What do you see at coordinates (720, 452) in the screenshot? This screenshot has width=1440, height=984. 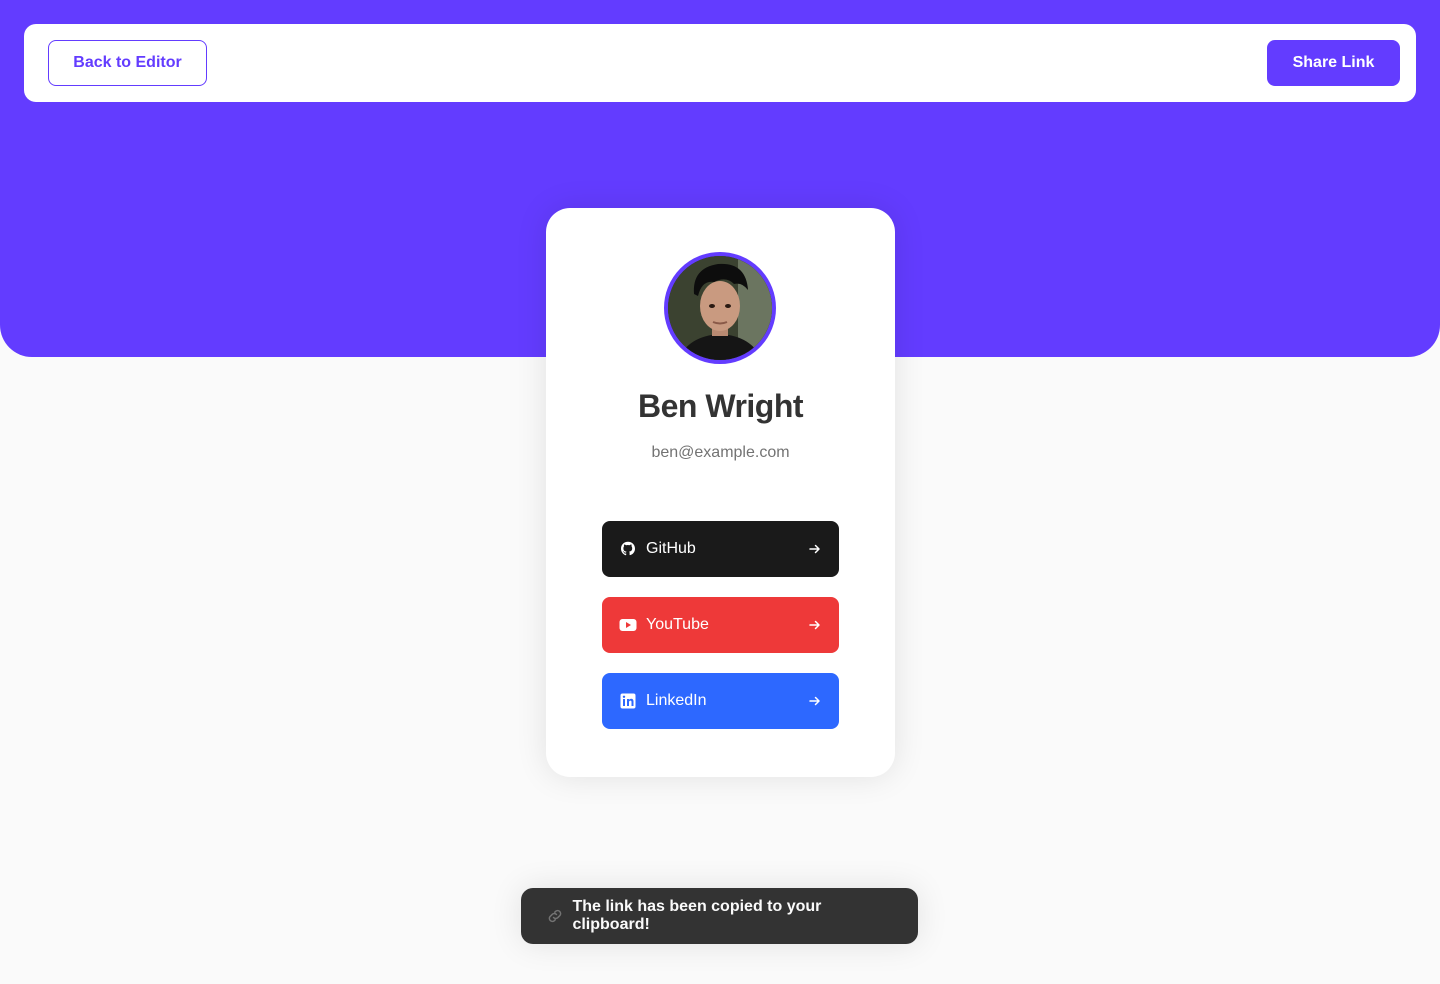 I see `profile-email: ben@example.com` at bounding box center [720, 452].